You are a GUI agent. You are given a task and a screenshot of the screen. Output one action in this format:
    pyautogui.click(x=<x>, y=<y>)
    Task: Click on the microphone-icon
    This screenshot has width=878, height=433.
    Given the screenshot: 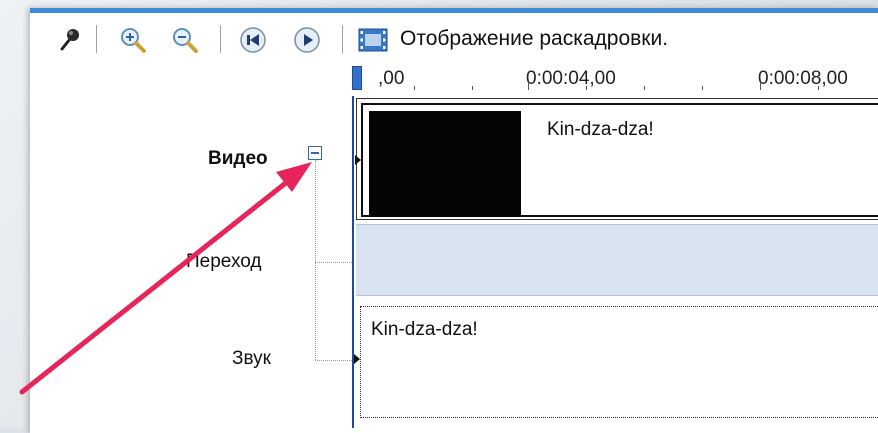 What is the action you would take?
    pyautogui.click(x=69, y=40)
    